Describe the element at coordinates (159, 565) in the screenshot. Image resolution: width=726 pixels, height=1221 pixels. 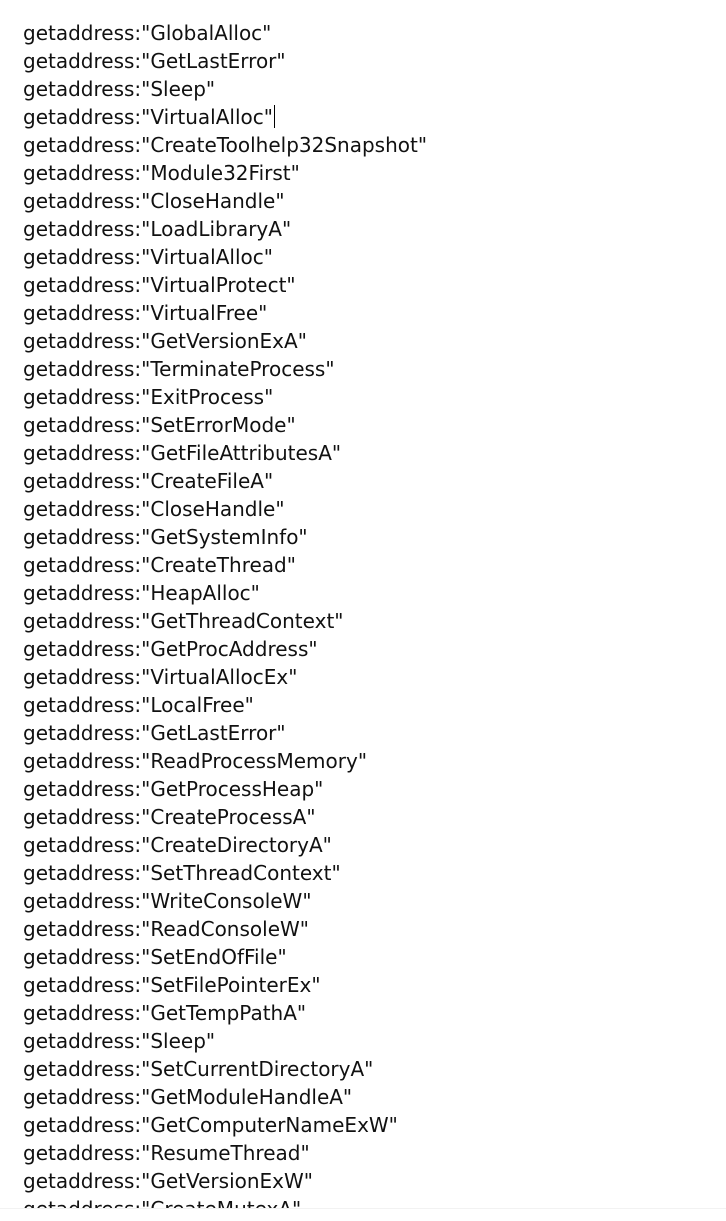
I see `text-line: getaddress:"CreateThread"` at that location.